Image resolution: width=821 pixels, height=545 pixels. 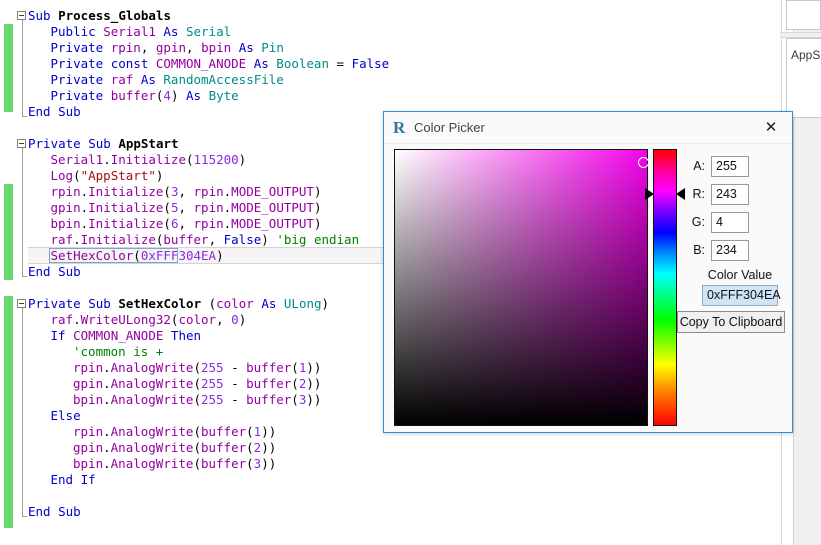 I want to click on code-line, so click(x=380, y=496).